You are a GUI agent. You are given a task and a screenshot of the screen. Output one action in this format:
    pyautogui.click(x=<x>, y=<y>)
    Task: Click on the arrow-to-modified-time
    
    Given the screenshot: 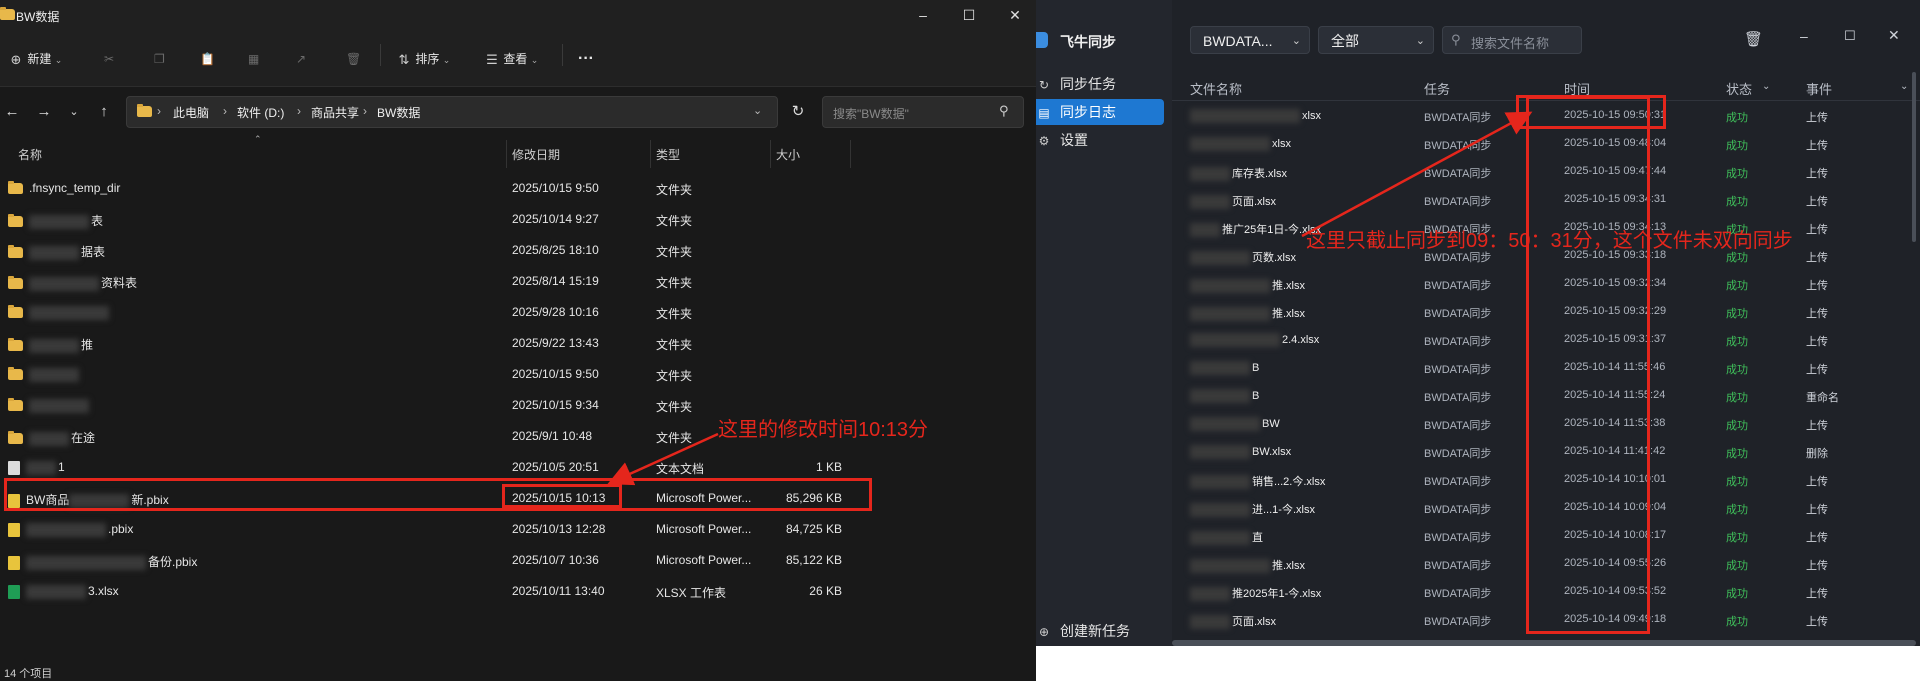 What is the action you would take?
    pyautogui.click(x=663, y=459)
    